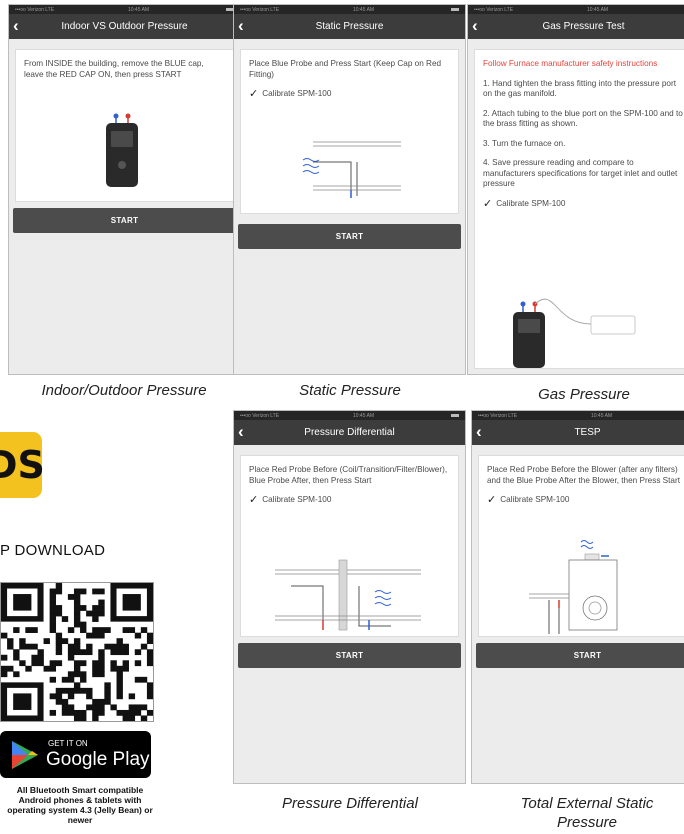  What do you see at coordinates (98, 759) in the screenshot?
I see `google-play-label: Google Play` at bounding box center [98, 759].